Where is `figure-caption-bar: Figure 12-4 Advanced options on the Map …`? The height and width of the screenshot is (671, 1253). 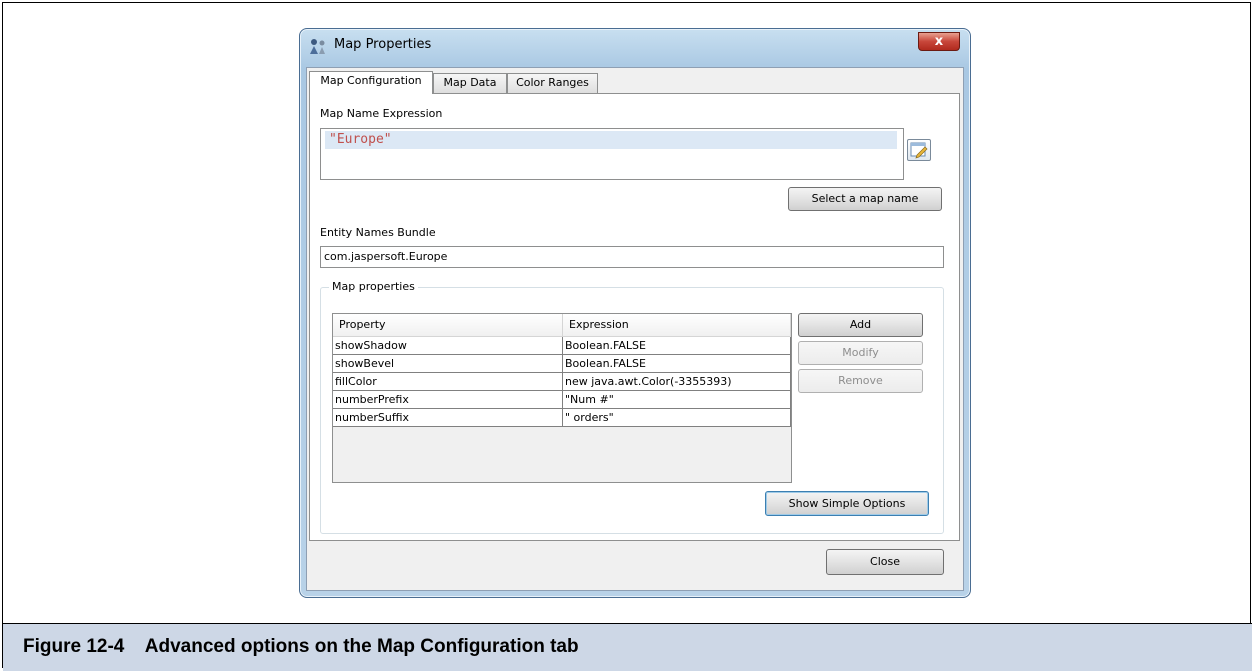
figure-caption-bar: Figure 12-4 Advanced options on the Map … is located at coordinates (627, 647).